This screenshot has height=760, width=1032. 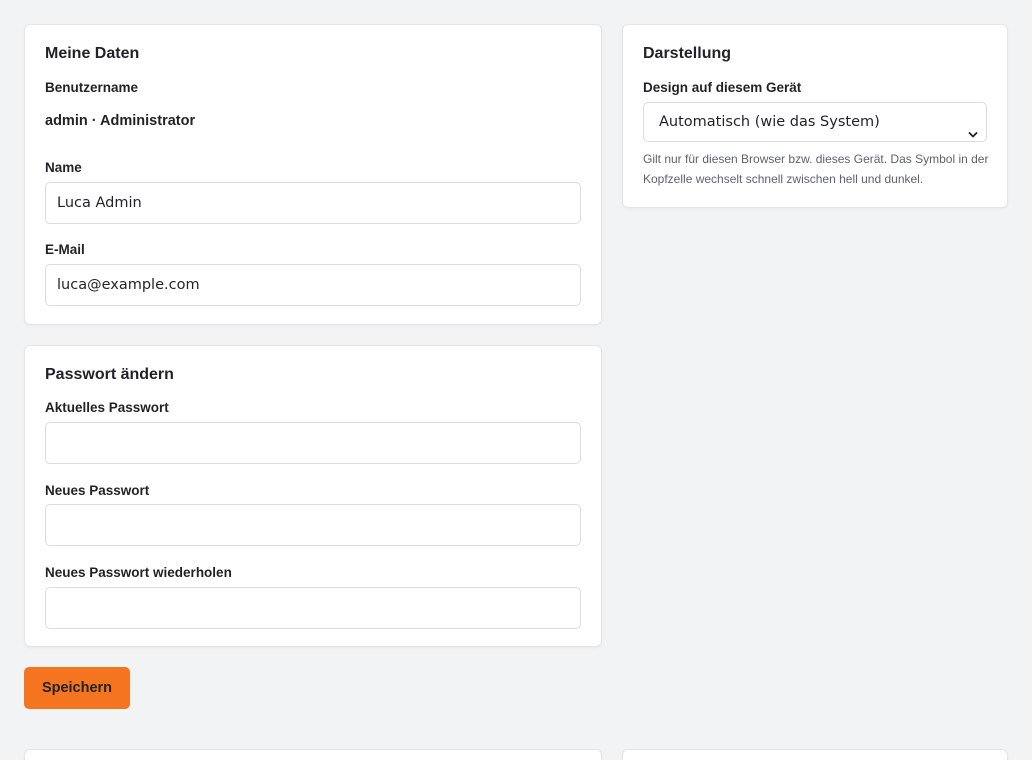 What do you see at coordinates (65, 249) in the screenshot?
I see `email-label: E-Mail` at bounding box center [65, 249].